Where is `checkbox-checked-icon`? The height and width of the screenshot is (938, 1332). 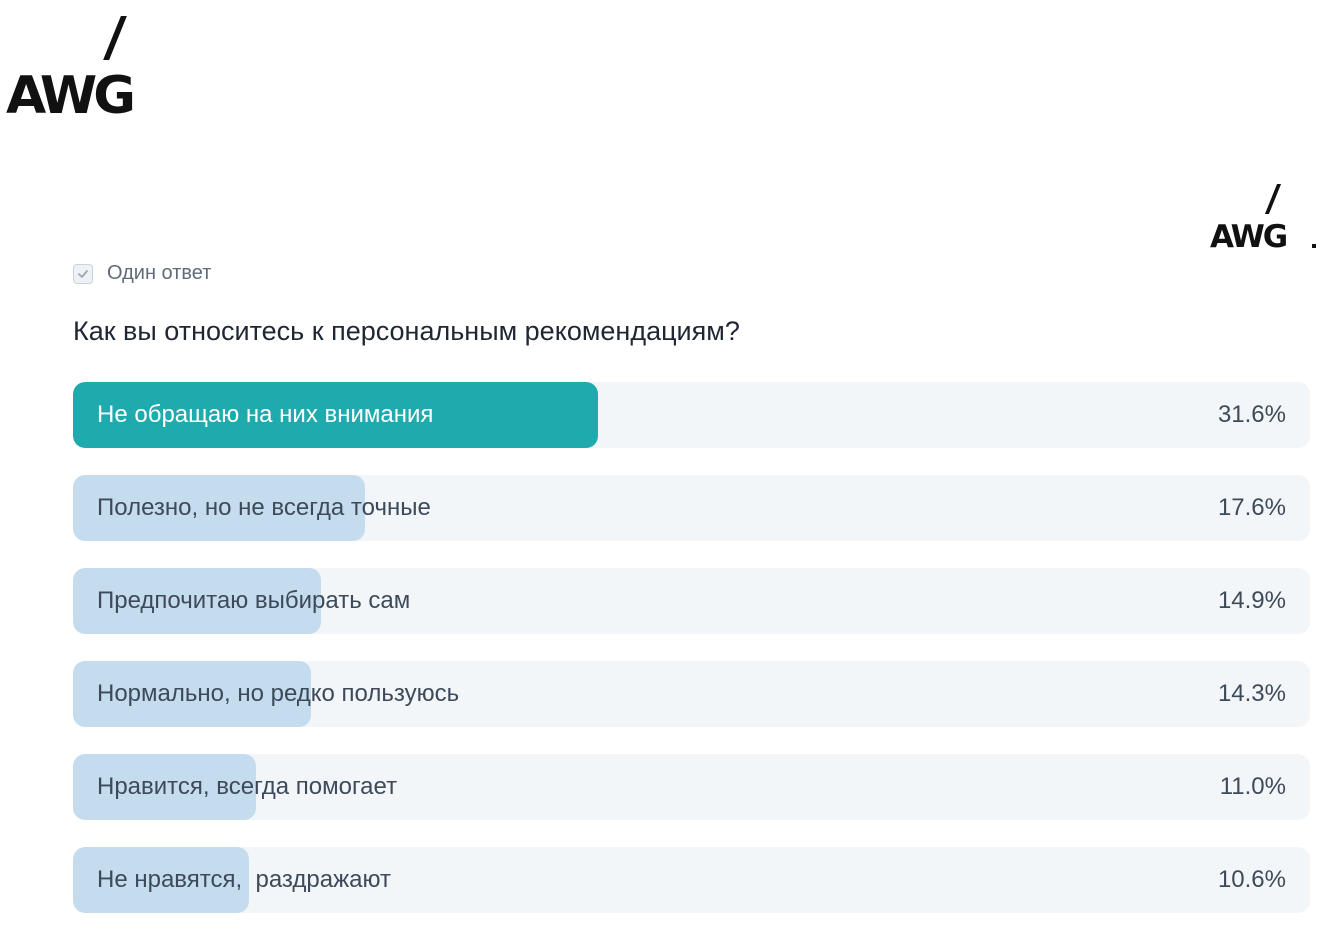
checkbox-checked-icon is located at coordinates (83, 273).